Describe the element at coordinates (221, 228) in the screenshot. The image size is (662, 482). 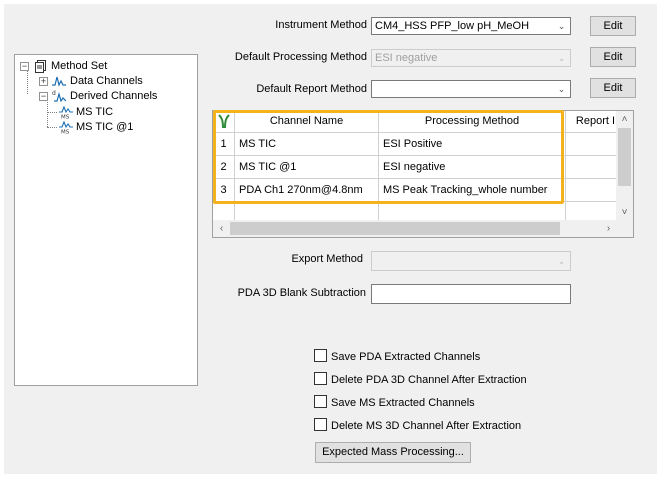
I see `scroll-left-icon: ‹` at that location.